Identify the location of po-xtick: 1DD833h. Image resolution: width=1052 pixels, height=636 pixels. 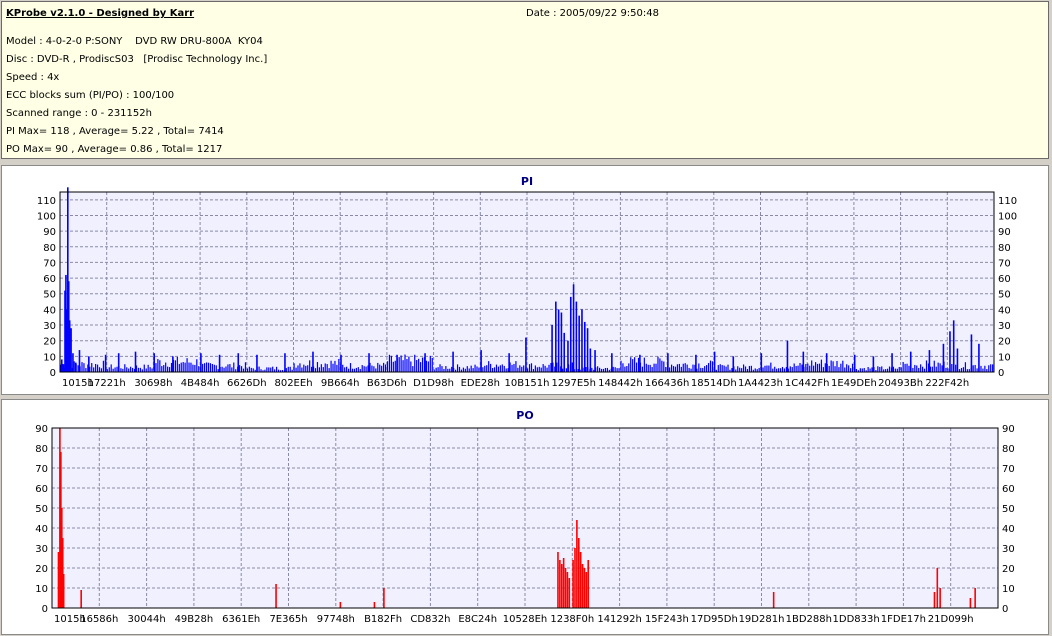
(856, 619).